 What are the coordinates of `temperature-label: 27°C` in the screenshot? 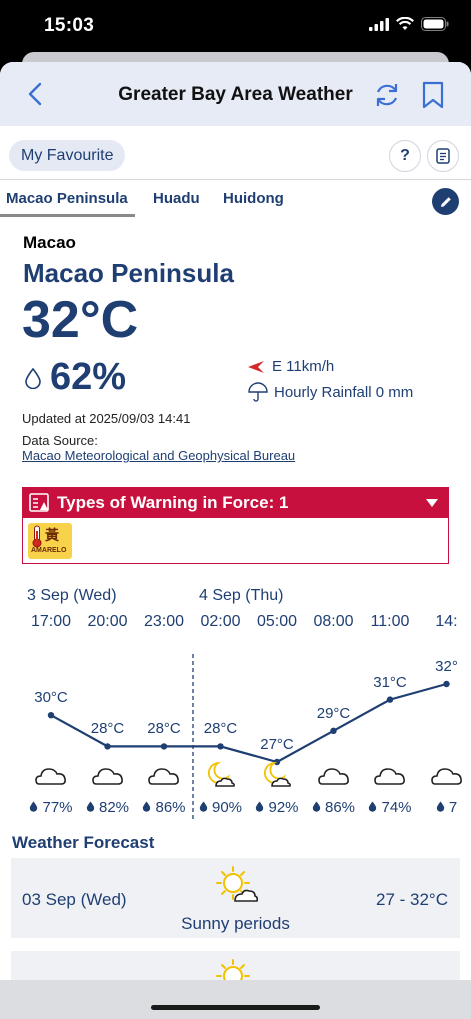 It's located at (277, 744).